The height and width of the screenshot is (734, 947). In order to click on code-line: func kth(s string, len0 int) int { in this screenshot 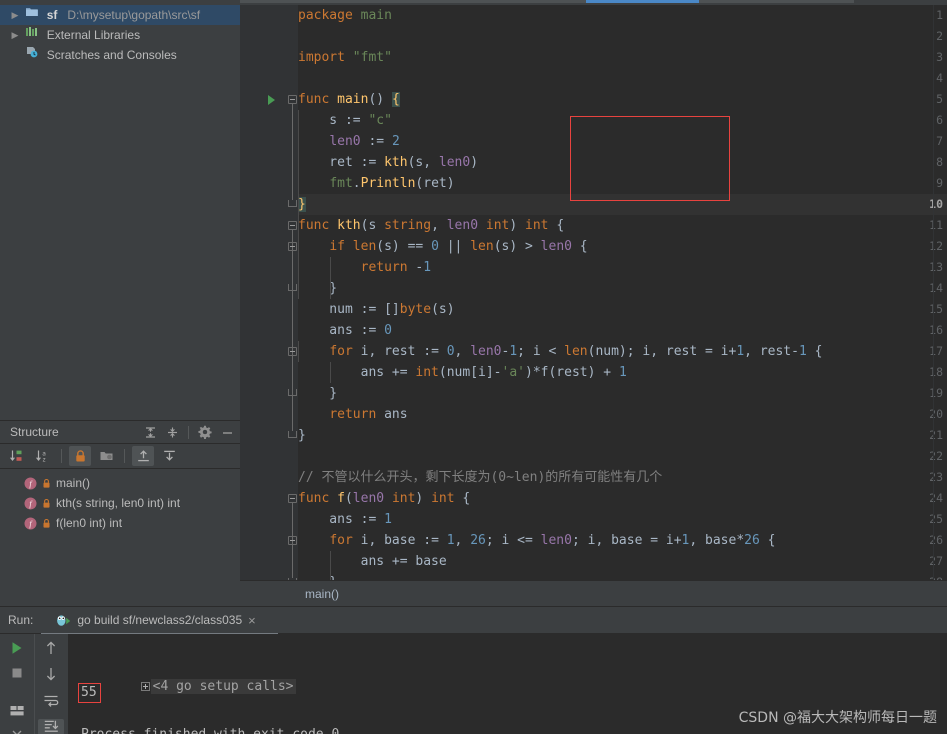, I will do `click(431, 225)`.